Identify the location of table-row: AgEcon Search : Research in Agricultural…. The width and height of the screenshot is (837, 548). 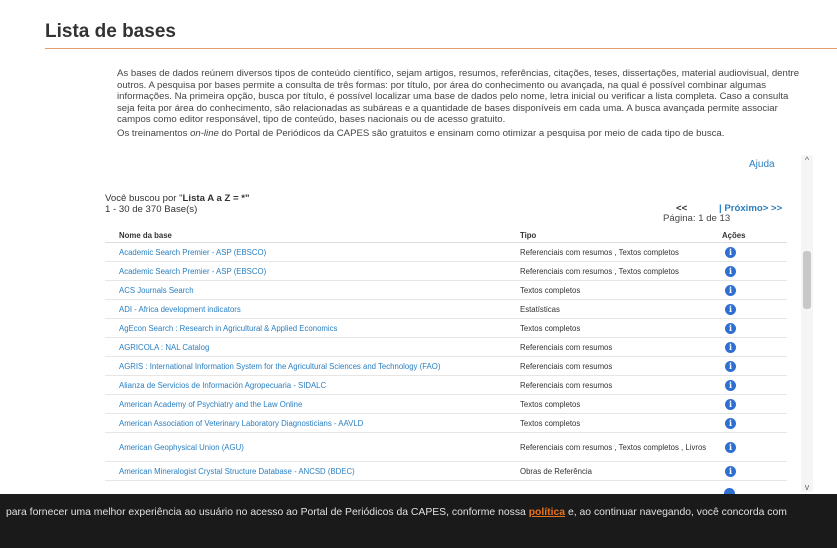
(446, 328).